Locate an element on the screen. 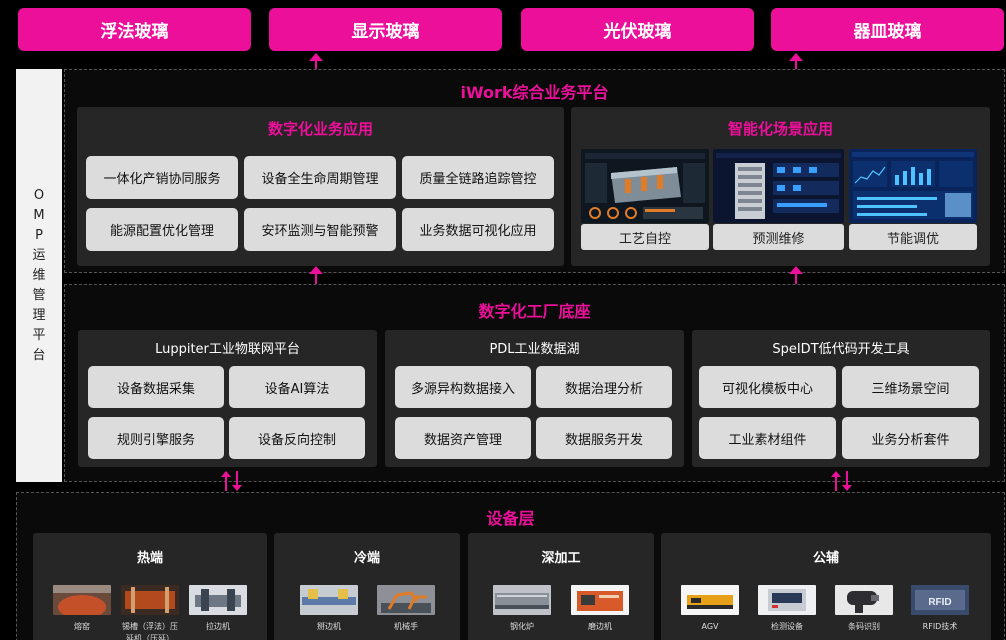 The height and width of the screenshot is (640, 1006). label-energy-optimize: 节能调优 is located at coordinates (913, 237).